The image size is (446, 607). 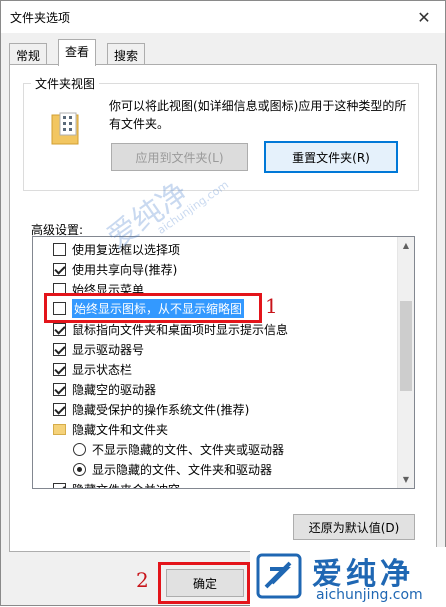 I want to click on scroll-down-icon: ▼, so click(x=406, y=479).